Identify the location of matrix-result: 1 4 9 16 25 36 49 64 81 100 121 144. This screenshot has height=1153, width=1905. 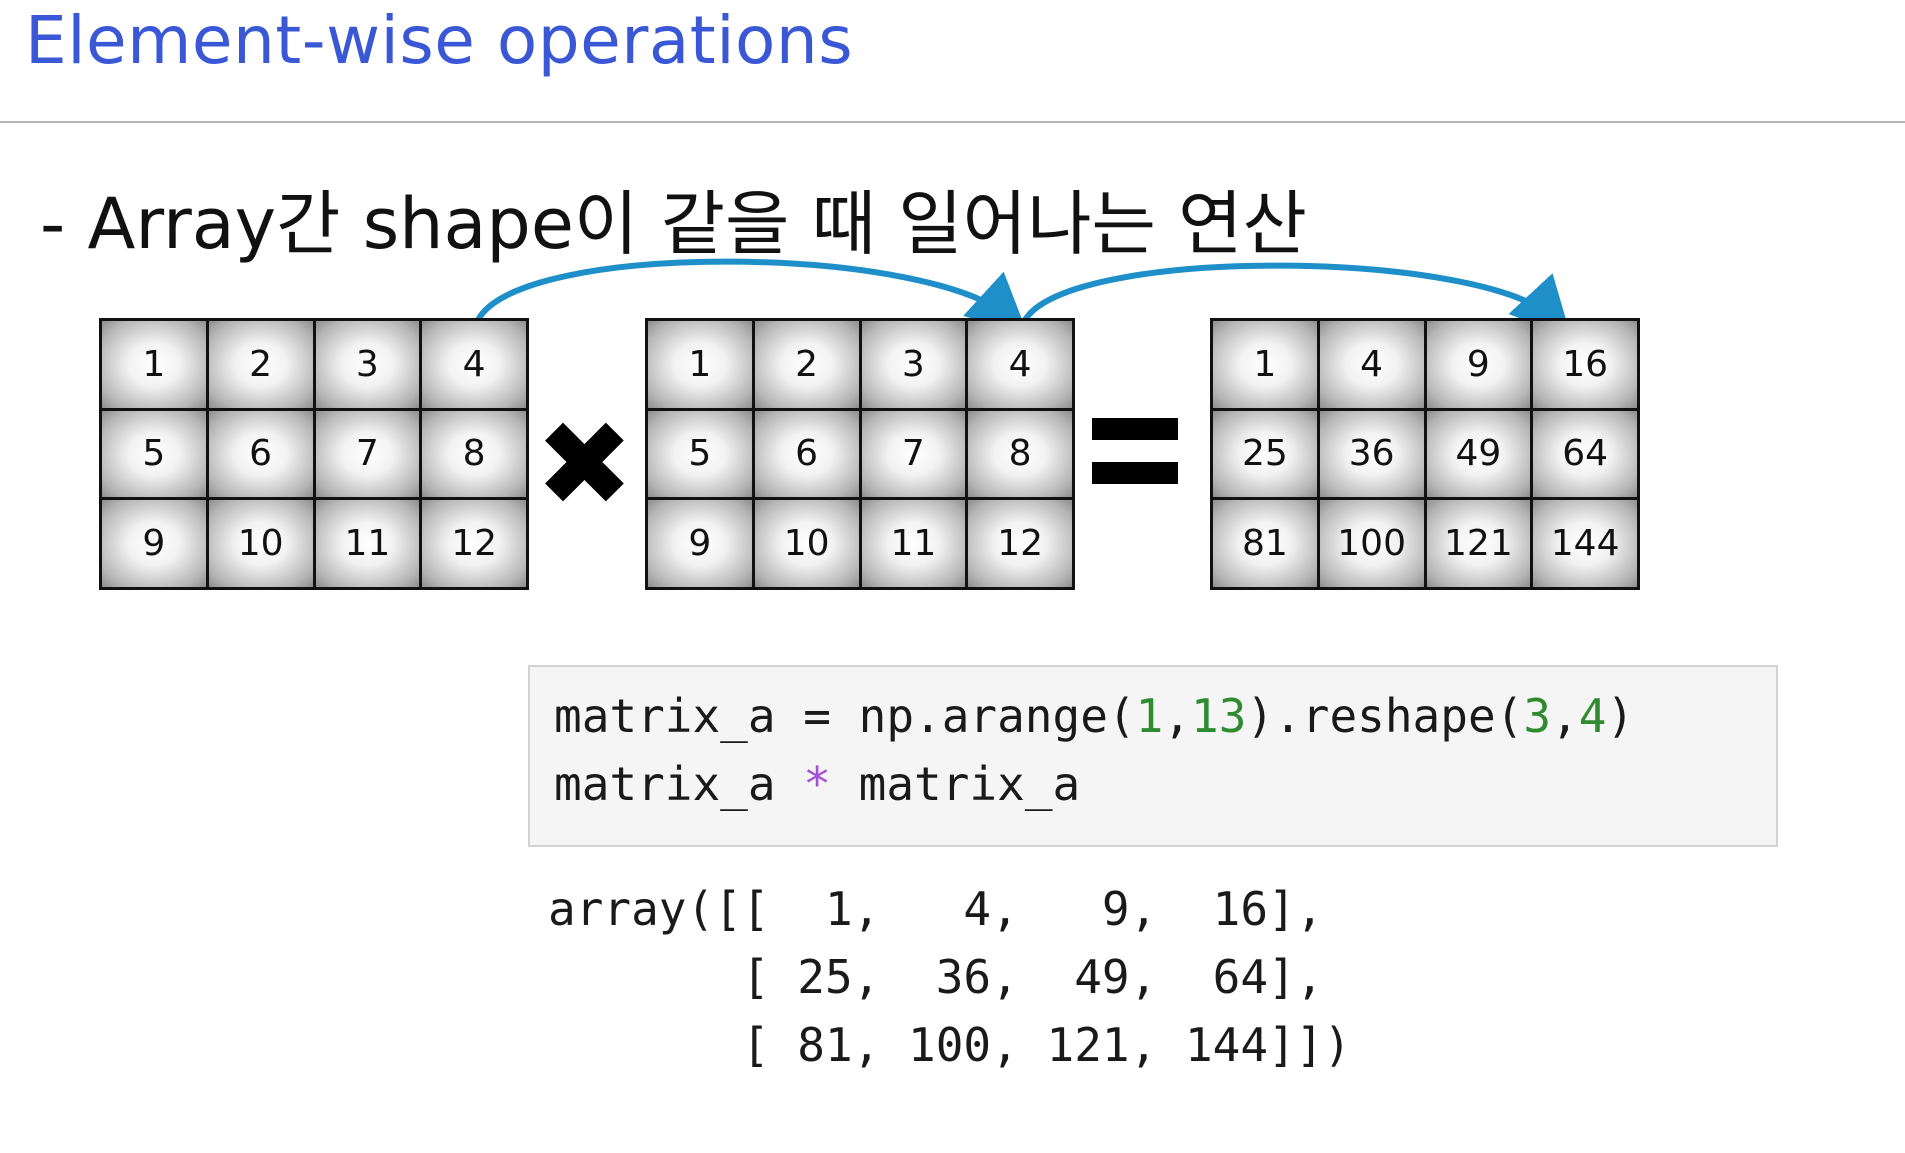
(1425, 454).